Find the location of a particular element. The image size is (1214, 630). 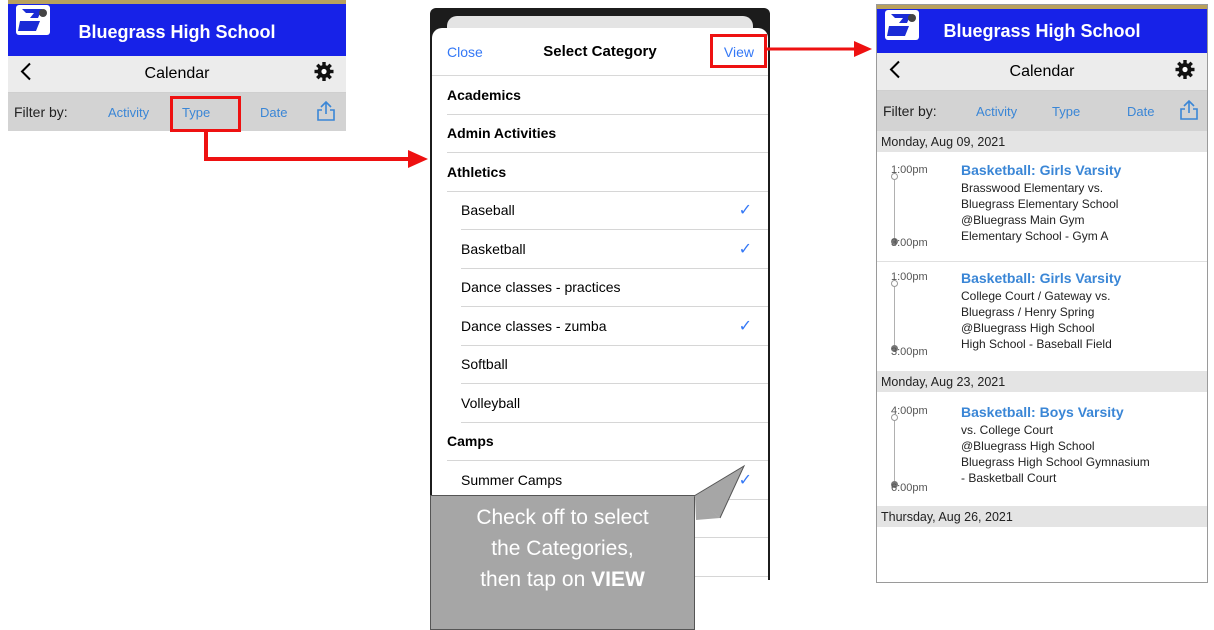

filter-bar-right: Filter by: Activity Type Date is located at coordinates (1042, 111).